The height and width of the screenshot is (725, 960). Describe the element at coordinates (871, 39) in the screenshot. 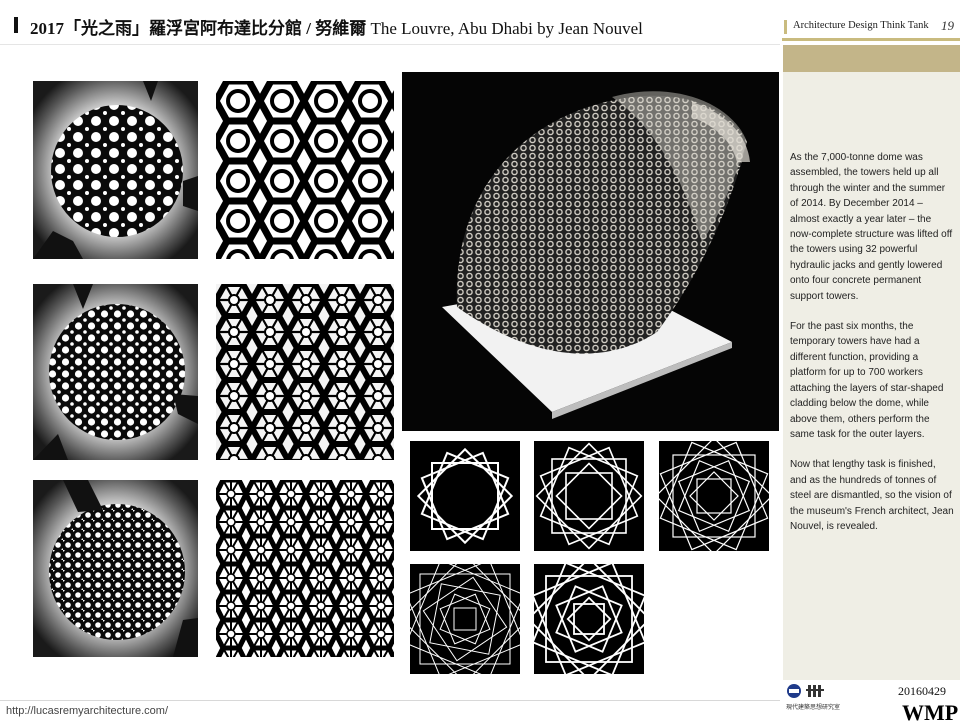

I see `brand-underline` at that location.